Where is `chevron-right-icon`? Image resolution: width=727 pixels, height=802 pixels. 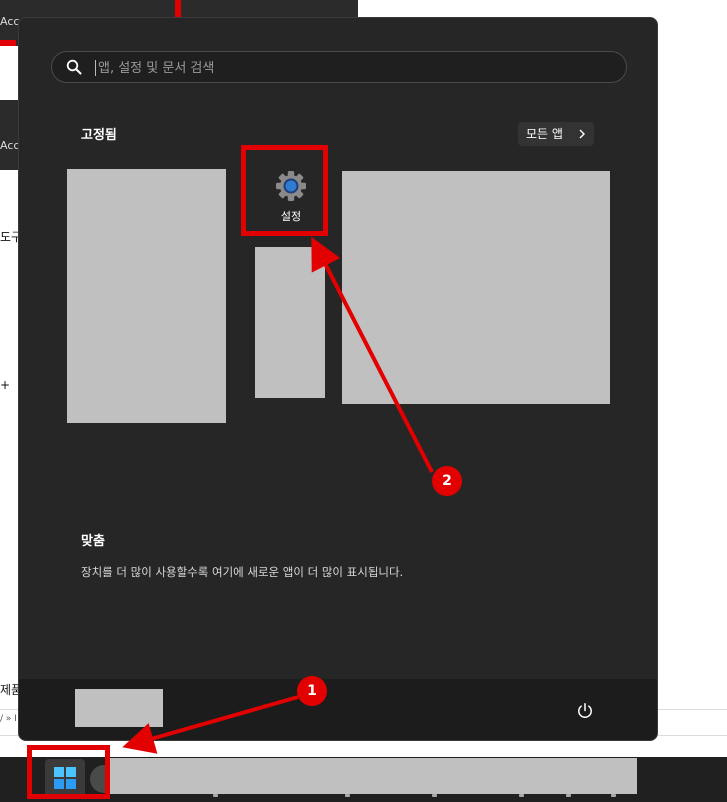 chevron-right-icon is located at coordinates (582, 134).